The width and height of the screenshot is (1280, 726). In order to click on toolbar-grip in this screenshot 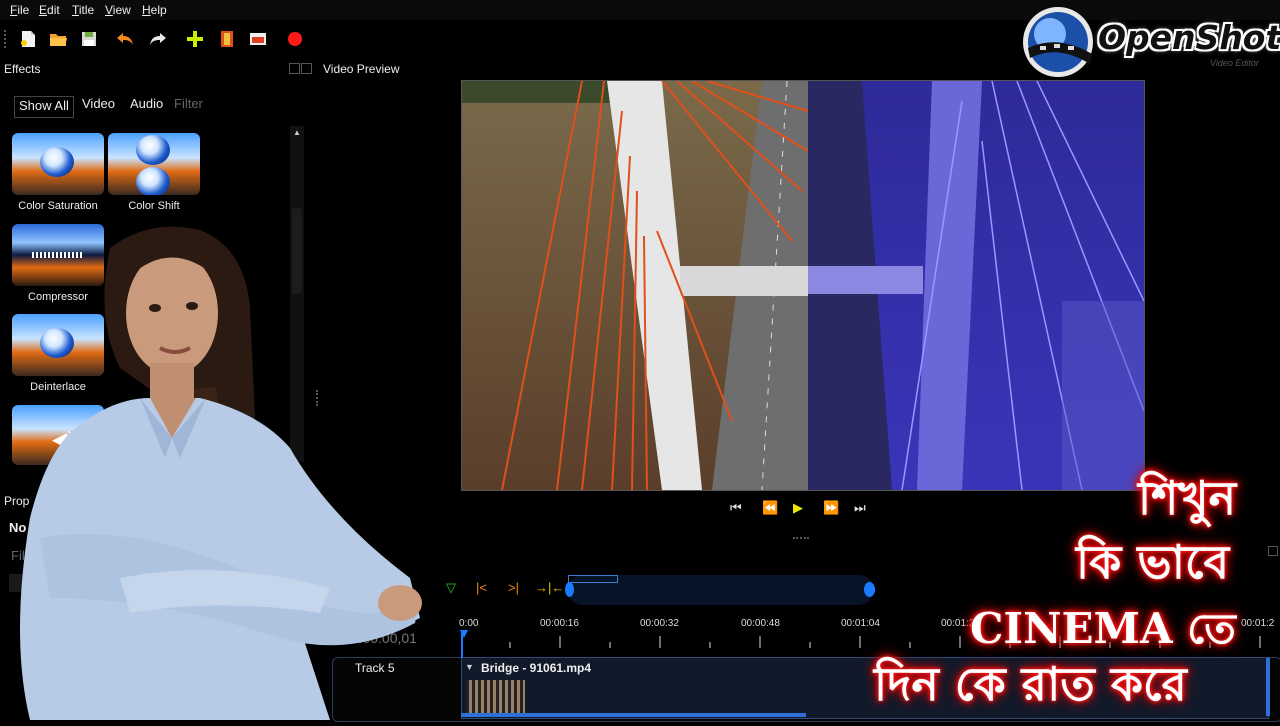, I will do `click(6, 39)`.